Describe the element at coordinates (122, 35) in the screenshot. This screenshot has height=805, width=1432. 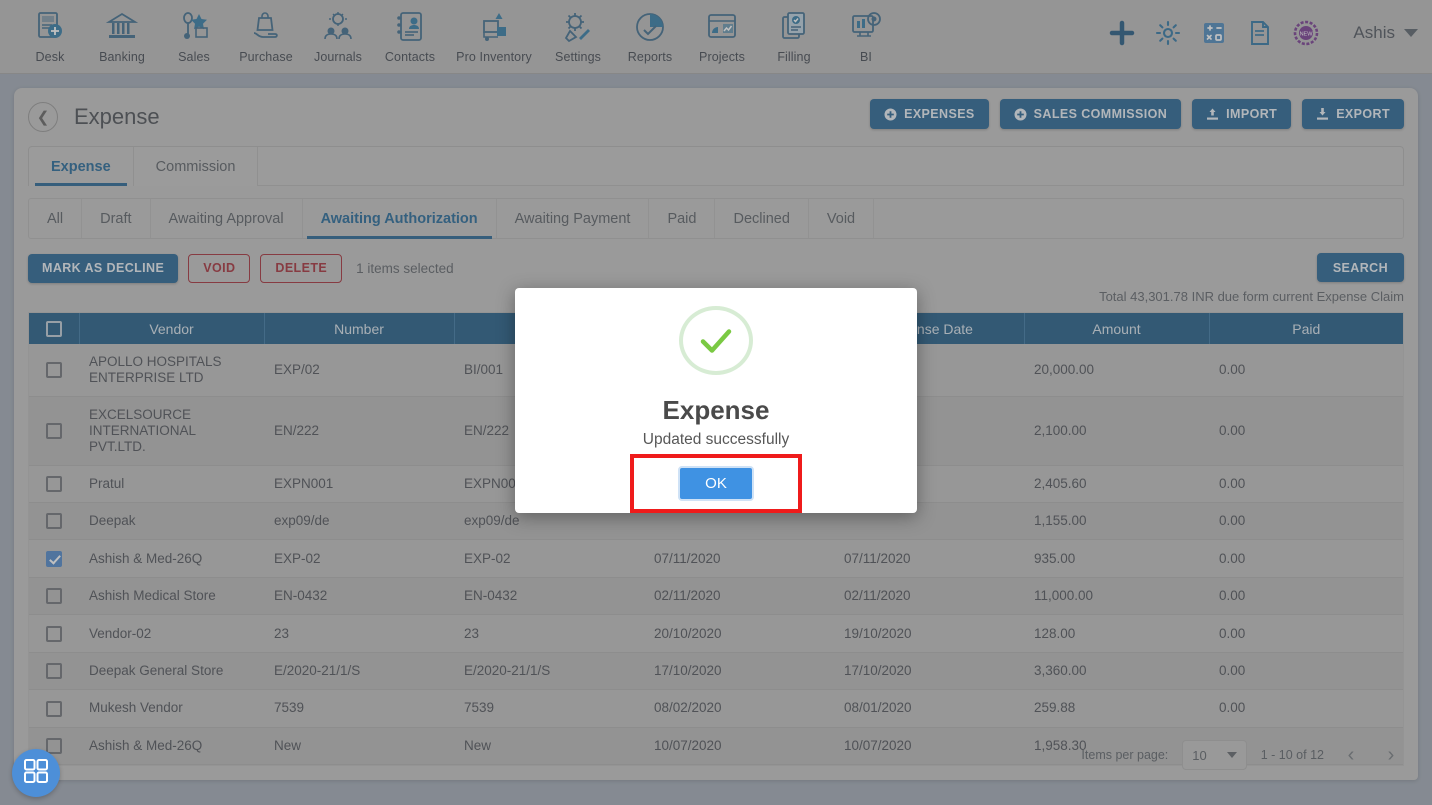
I see `nav-item-banking: Banking` at that location.